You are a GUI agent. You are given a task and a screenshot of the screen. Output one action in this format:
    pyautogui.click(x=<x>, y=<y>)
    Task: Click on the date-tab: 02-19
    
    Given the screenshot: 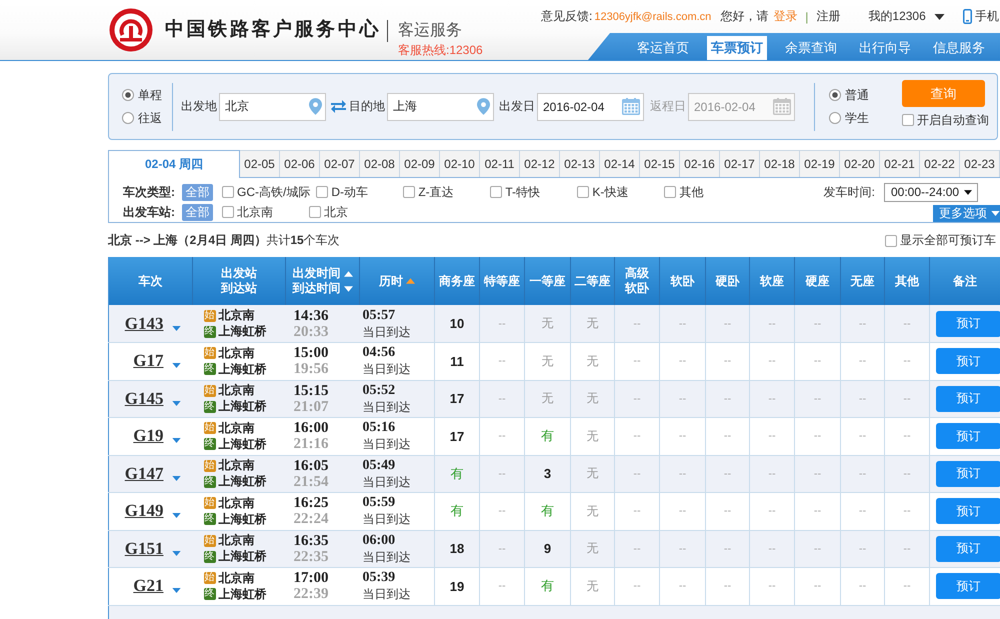 What is the action you would take?
    pyautogui.click(x=820, y=163)
    